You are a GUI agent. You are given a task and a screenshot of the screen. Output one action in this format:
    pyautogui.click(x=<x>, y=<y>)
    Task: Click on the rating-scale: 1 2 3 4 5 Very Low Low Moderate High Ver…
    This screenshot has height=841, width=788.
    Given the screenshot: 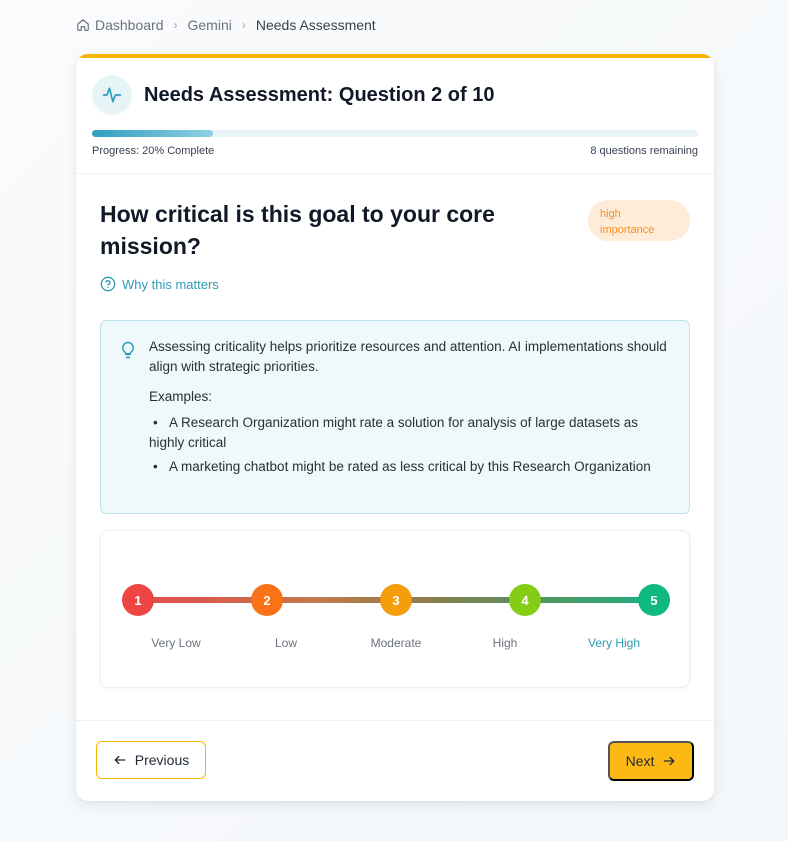 What is the action you would take?
    pyautogui.click(x=395, y=609)
    